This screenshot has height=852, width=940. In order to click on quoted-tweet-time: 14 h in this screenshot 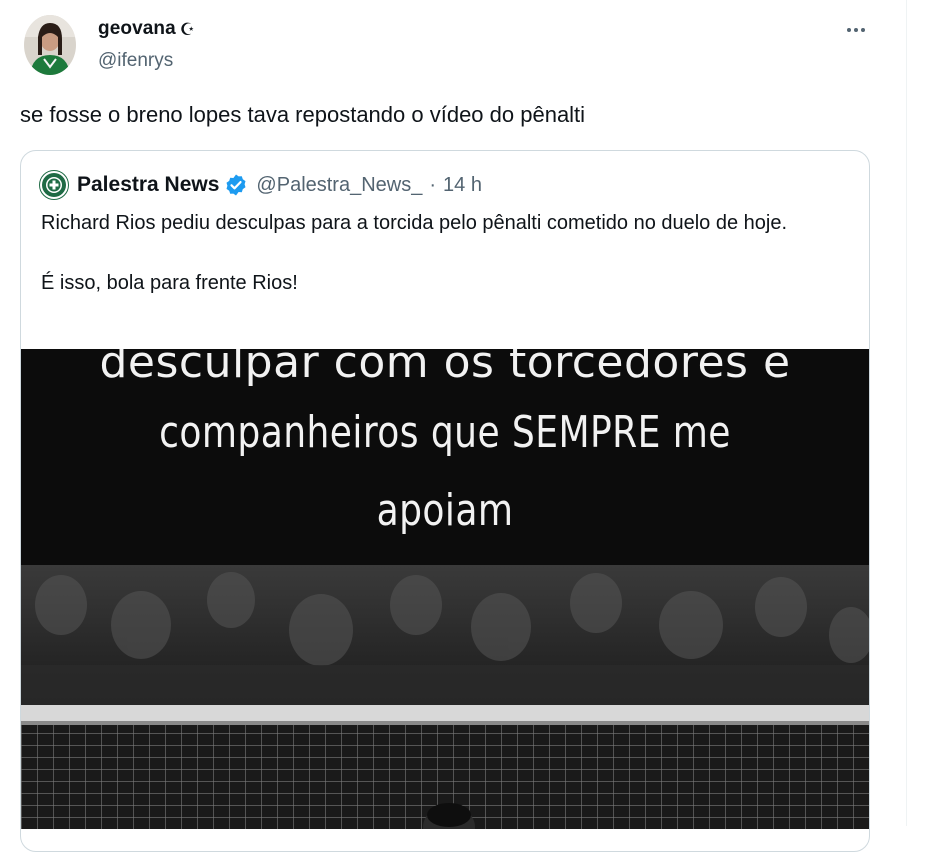, I will do `click(462, 185)`.